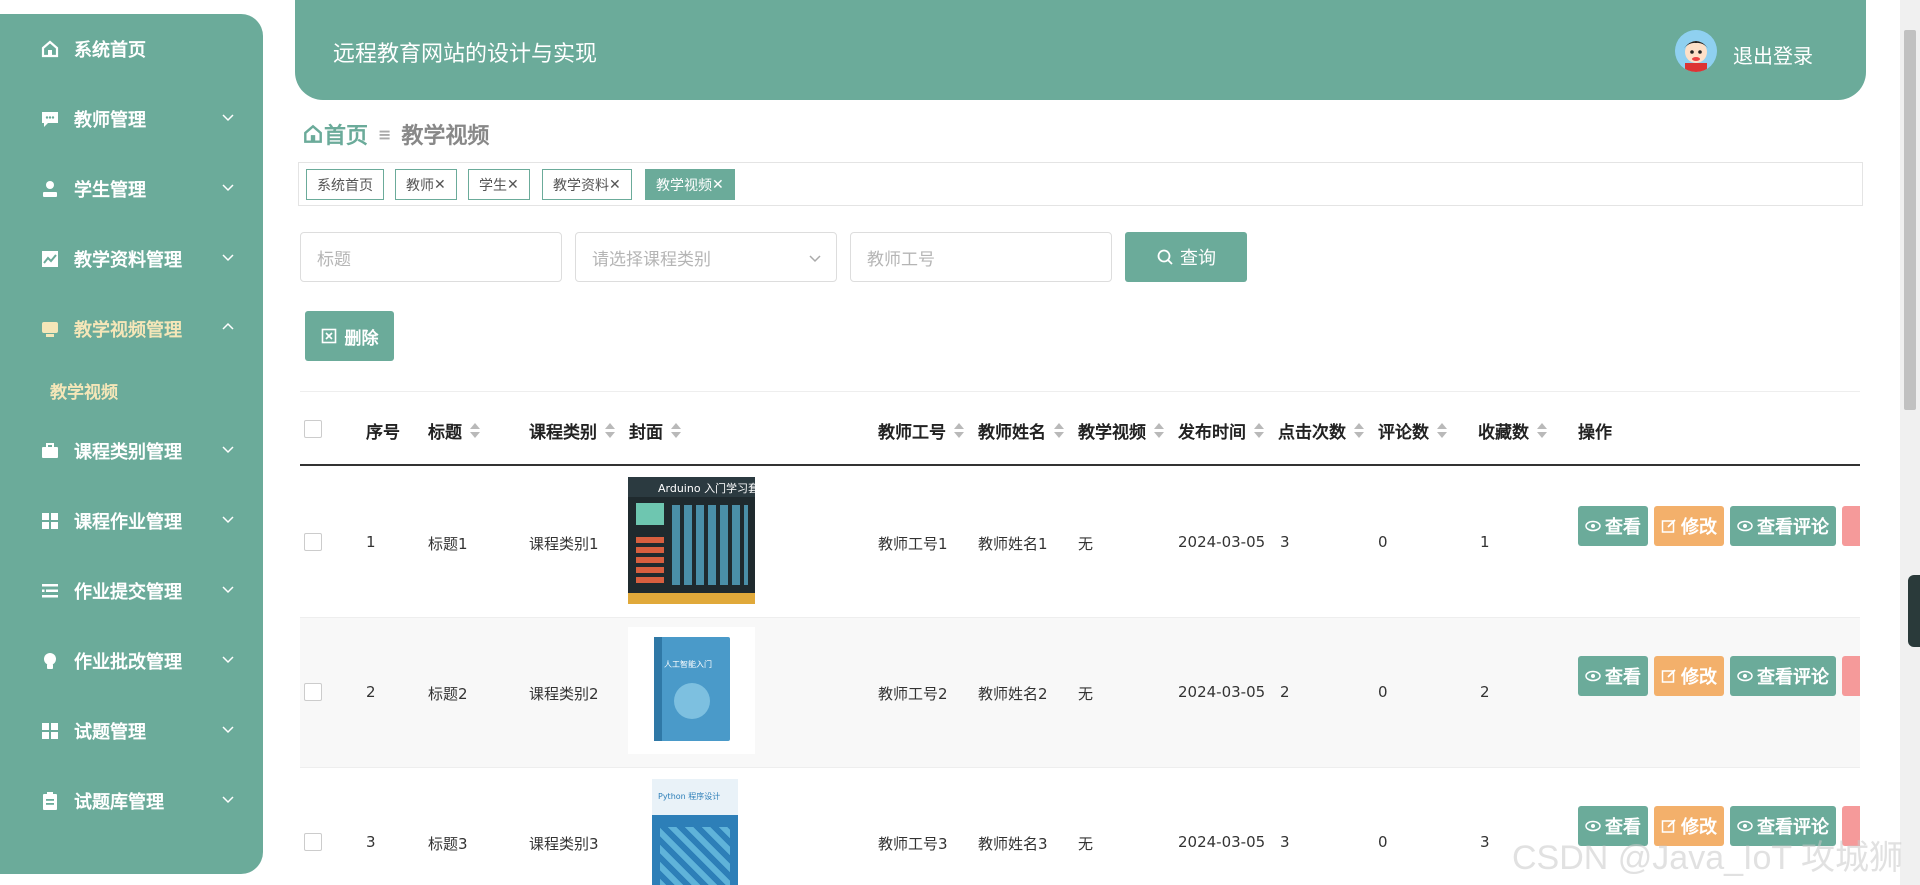 The height and width of the screenshot is (885, 1920). I want to click on col-clicks: 点击次数, so click(1321, 430).